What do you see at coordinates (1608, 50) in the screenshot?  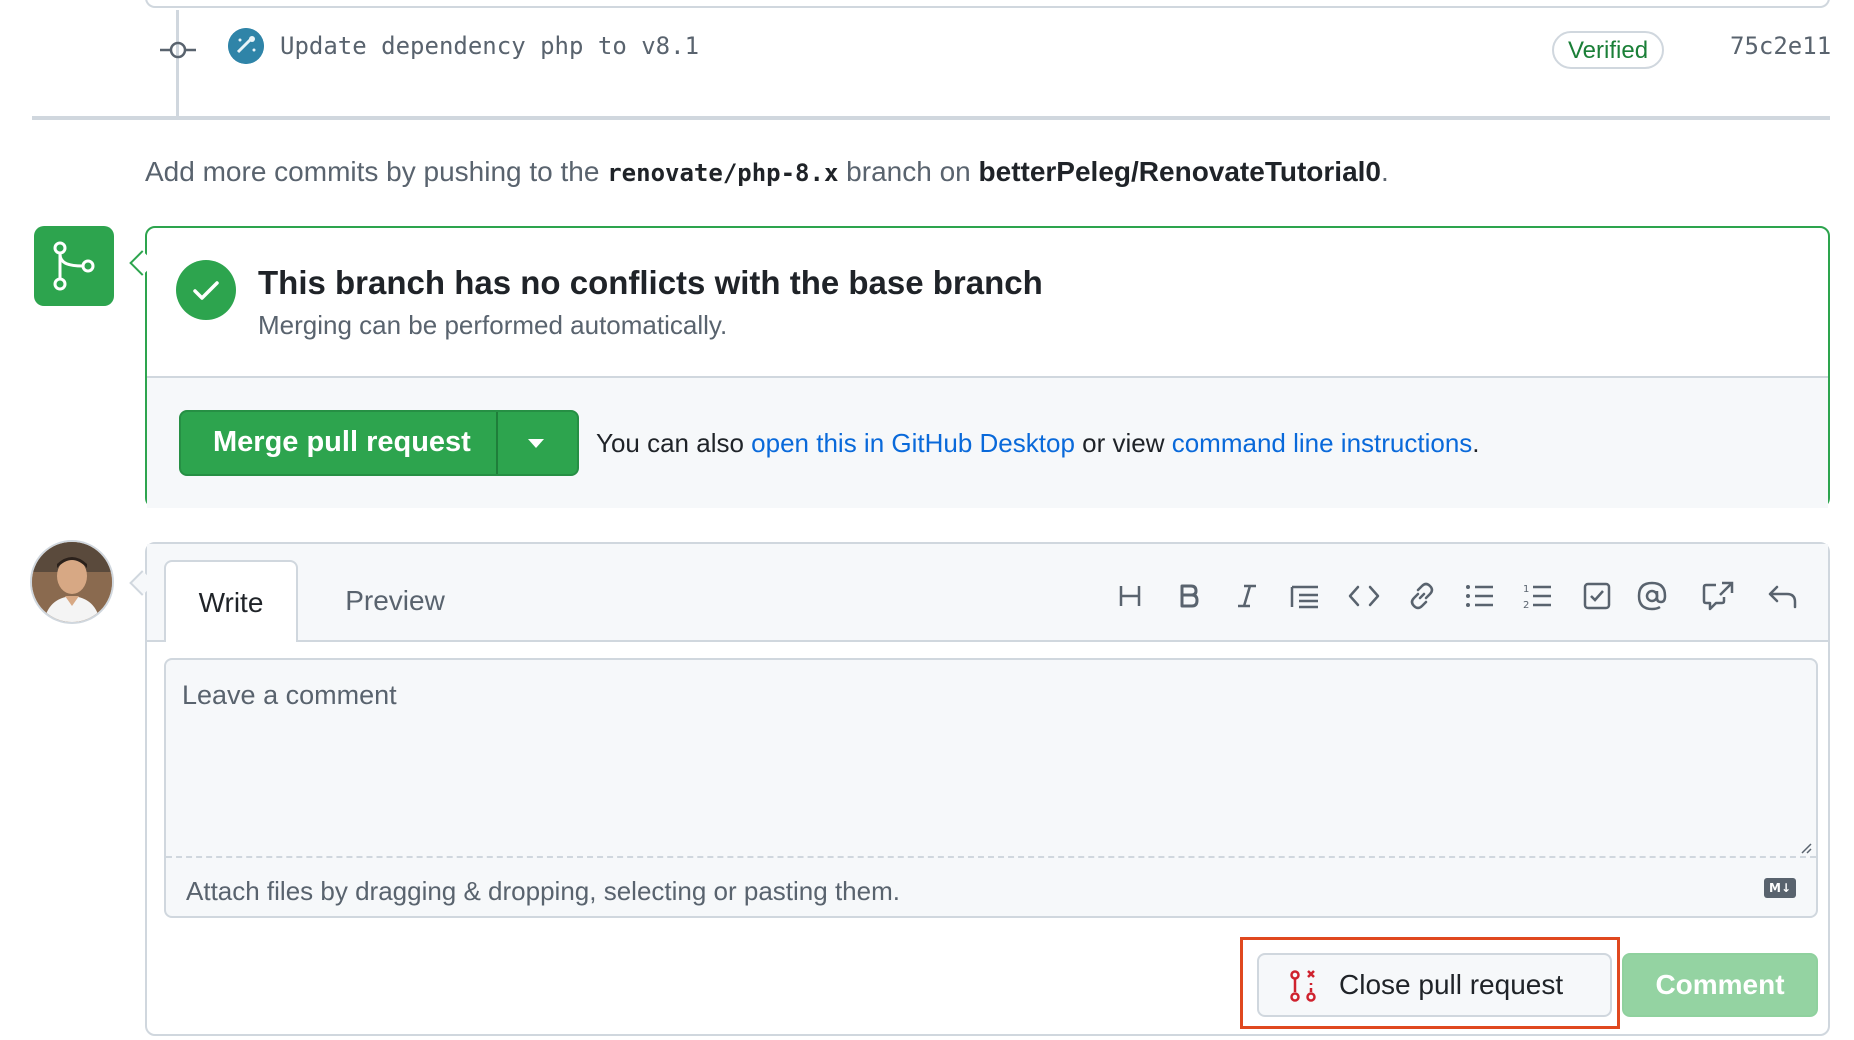 I see `verified-badge: Verified` at bounding box center [1608, 50].